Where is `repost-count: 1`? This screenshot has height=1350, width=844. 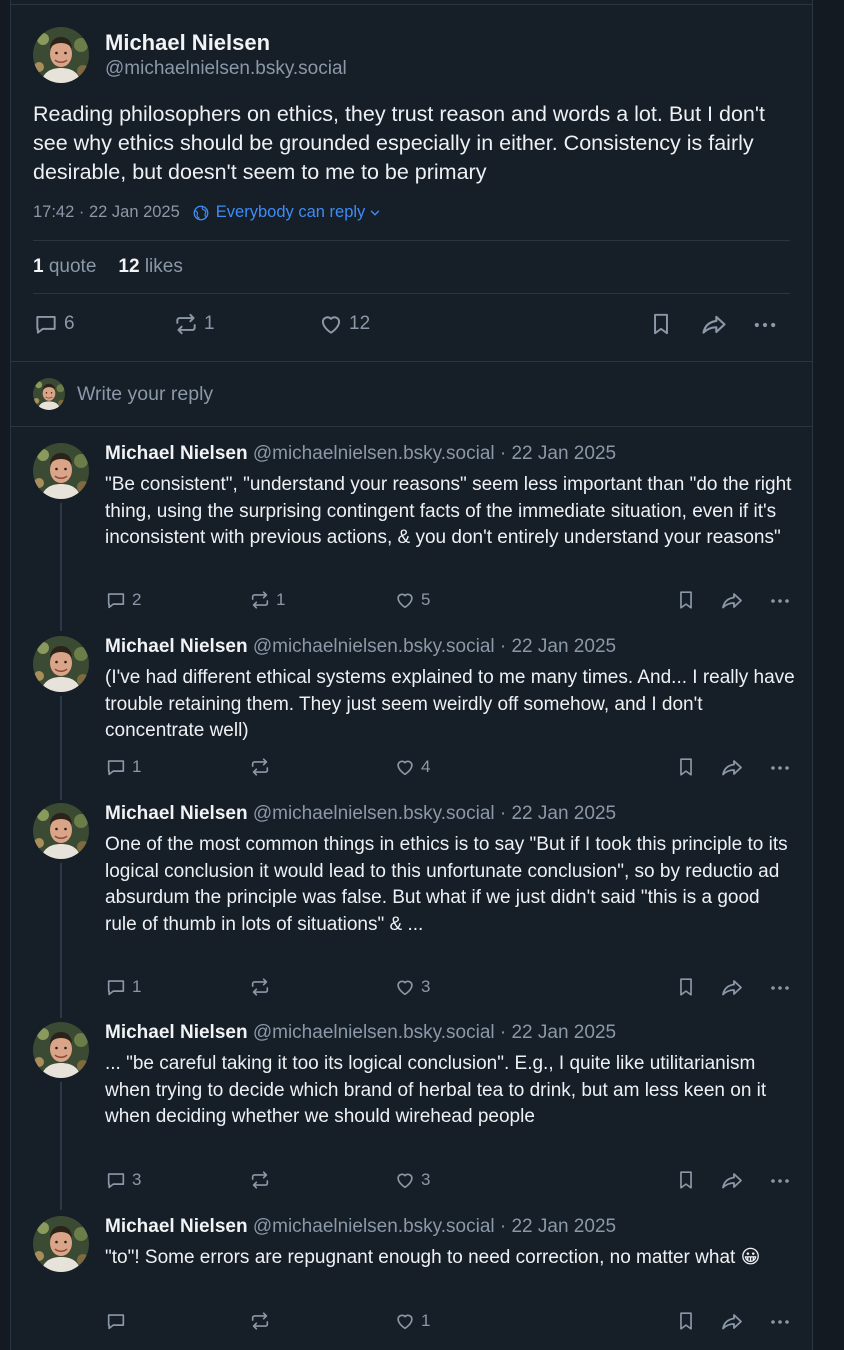 repost-count: 1 is located at coordinates (209, 323).